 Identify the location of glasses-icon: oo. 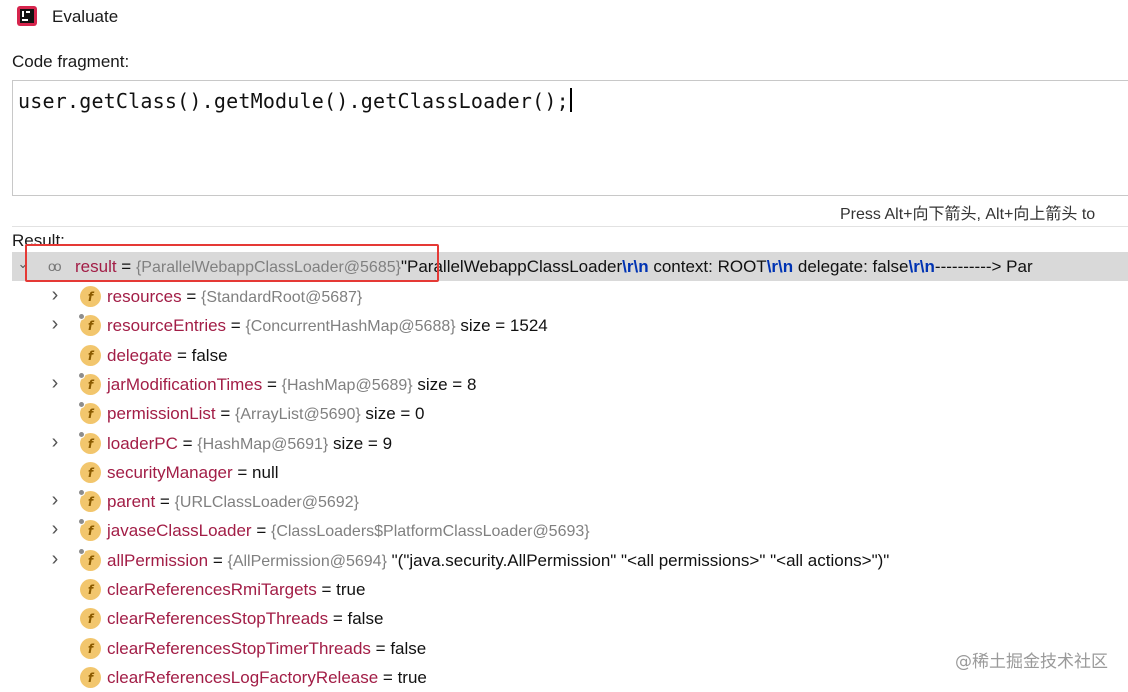
(55, 266).